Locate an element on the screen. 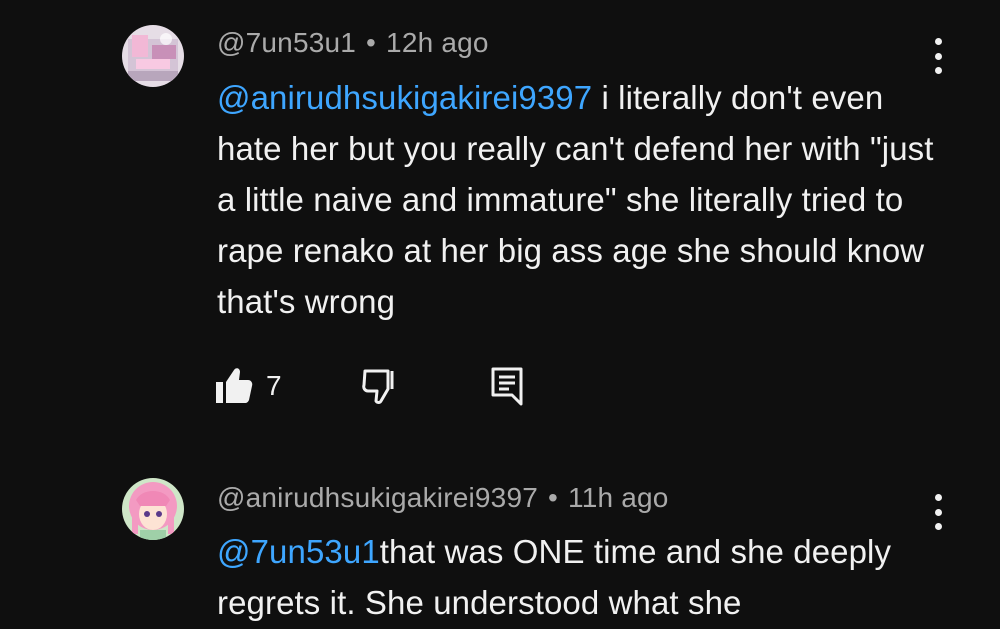 This screenshot has width=1000, height=629. pink-anime-avatar-icon is located at coordinates (153, 56).